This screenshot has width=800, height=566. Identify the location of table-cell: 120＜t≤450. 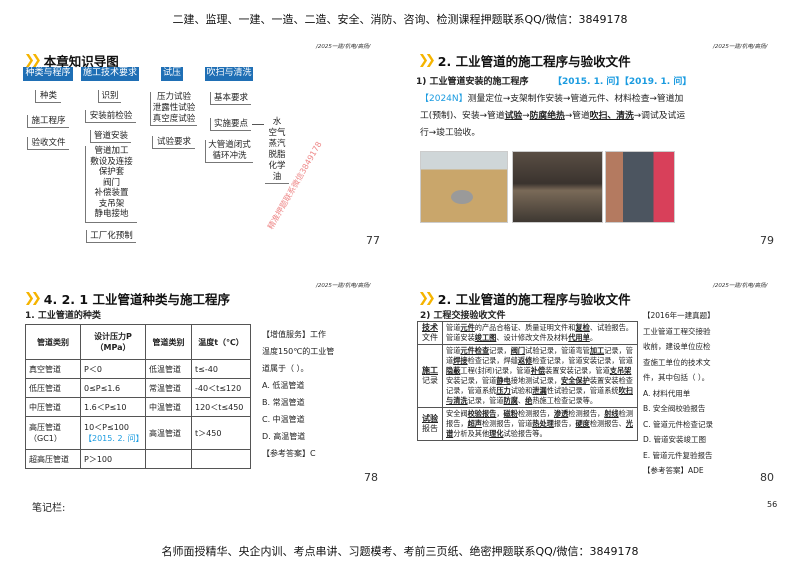
(221, 407).